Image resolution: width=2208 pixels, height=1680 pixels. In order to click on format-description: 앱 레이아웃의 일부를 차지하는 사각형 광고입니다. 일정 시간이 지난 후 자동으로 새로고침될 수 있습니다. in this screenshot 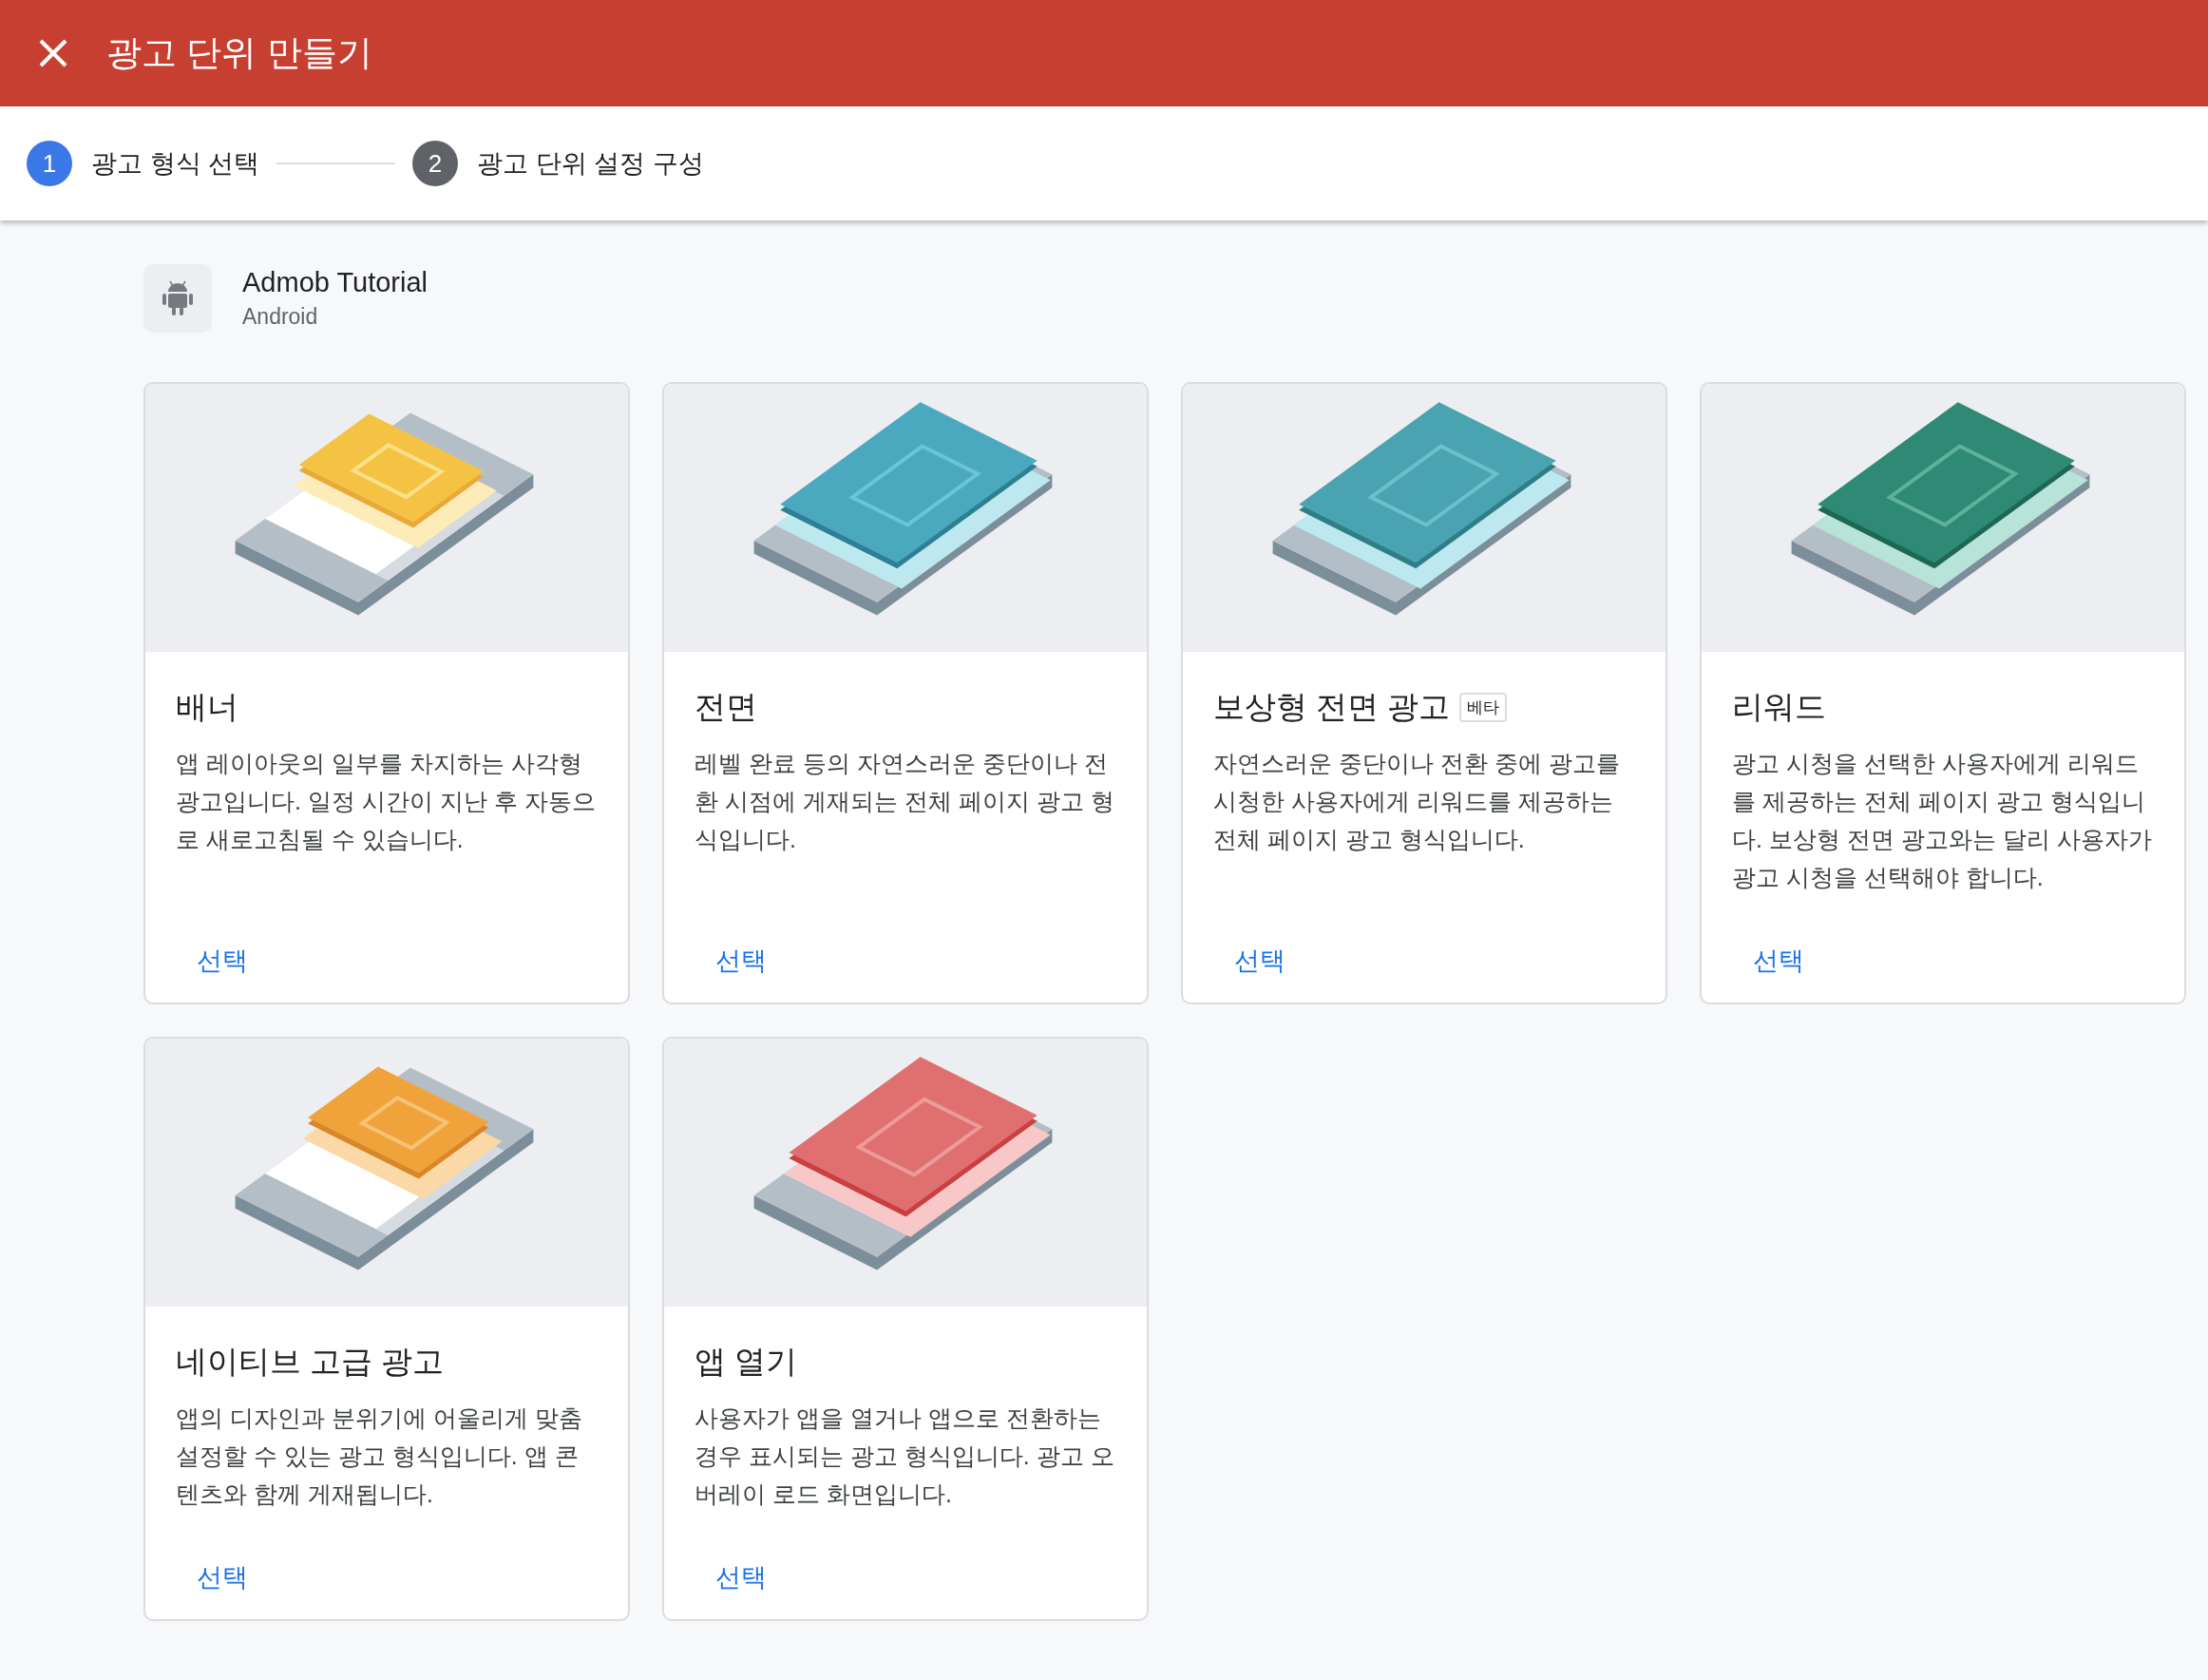, I will do `click(386, 801)`.